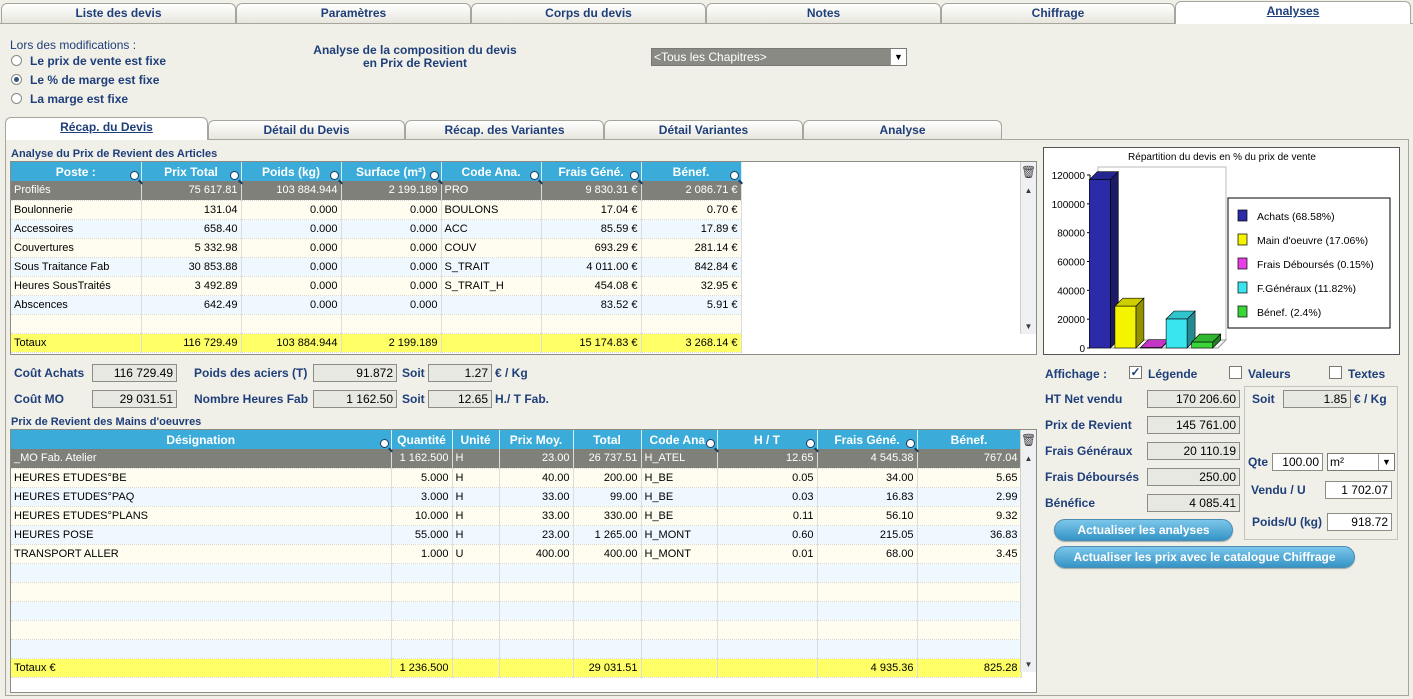  I want to click on cout-achats-field: 116 729.49, so click(134, 373).